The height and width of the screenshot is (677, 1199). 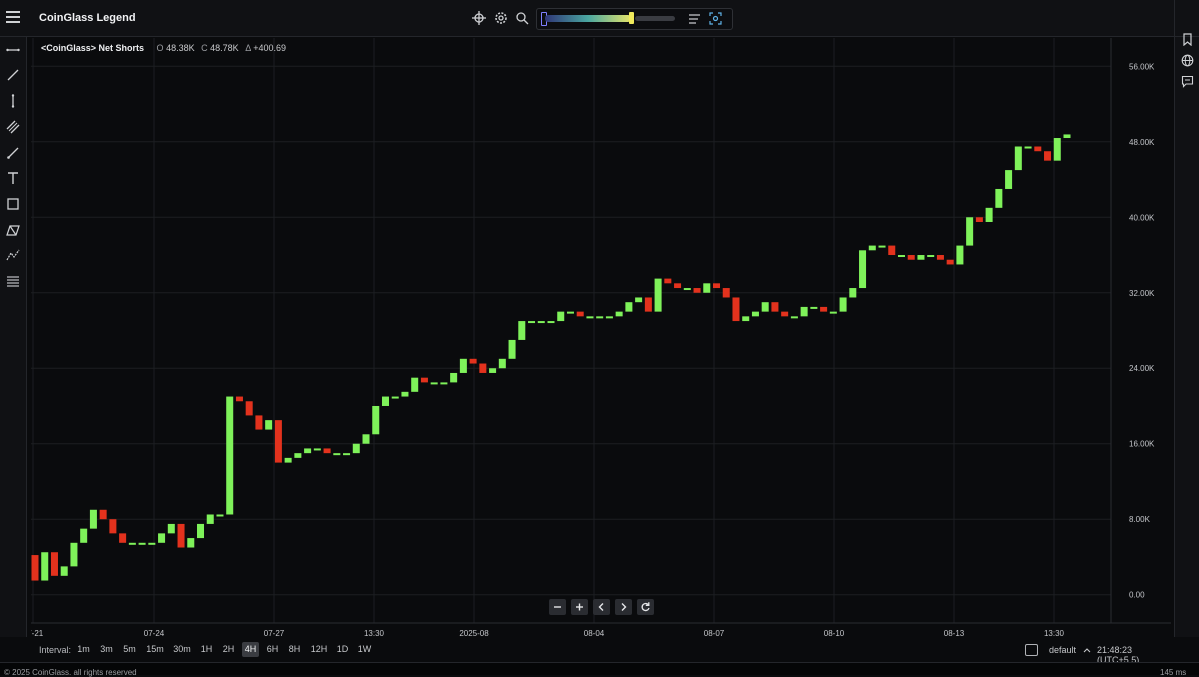 What do you see at coordinates (1173, 672) in the screenshot?
I see `latency: 145 ms` at bounding box center [1173, 672].